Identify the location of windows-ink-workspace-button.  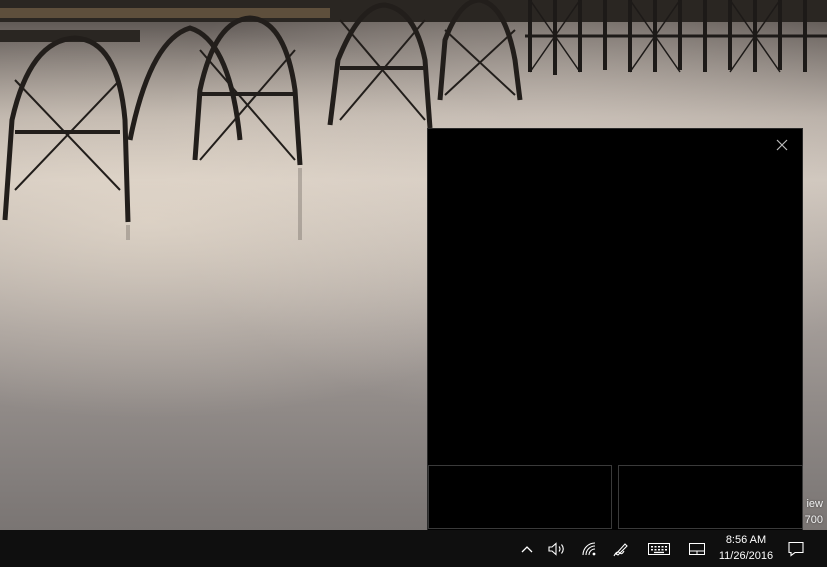
(621, 548).